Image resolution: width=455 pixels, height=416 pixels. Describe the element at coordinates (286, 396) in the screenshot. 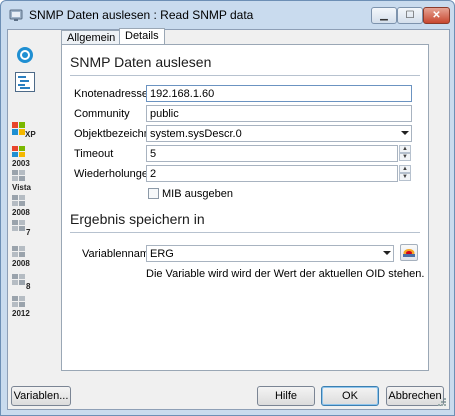

I see `help-button: Hilfe` at that location.